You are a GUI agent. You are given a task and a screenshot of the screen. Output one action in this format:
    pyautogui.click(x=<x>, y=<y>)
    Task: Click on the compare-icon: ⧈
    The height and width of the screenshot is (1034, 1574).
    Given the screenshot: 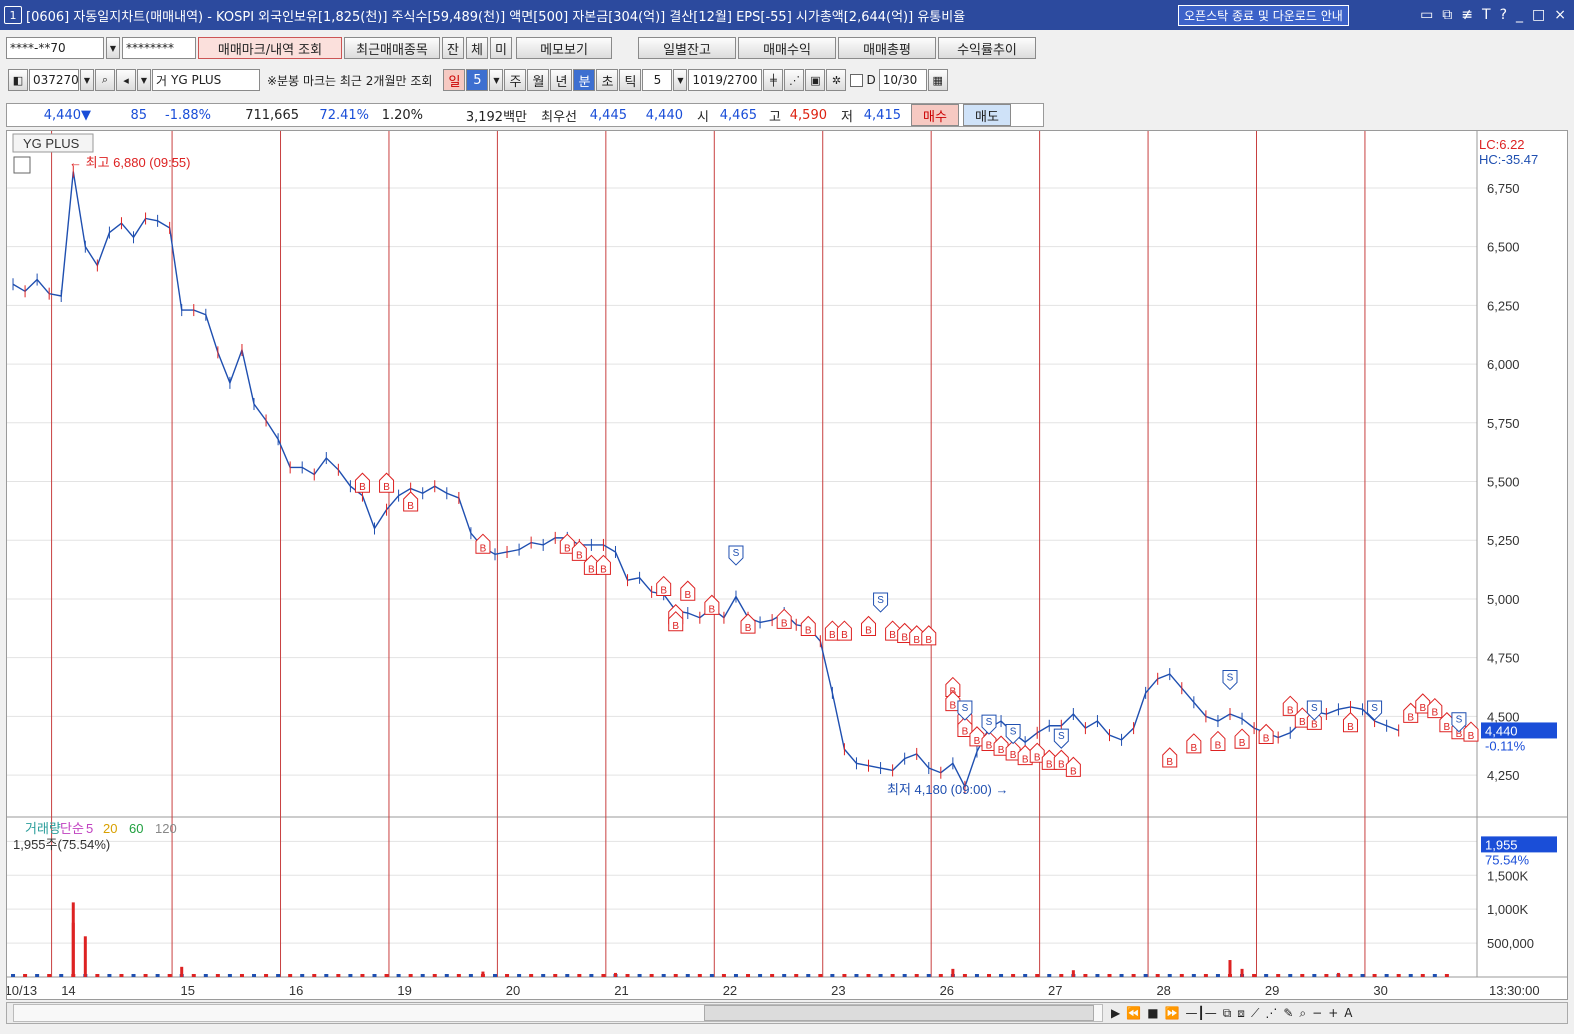 What is the action you would take?
    pyautogui.click(x=1241, y=1013)
    